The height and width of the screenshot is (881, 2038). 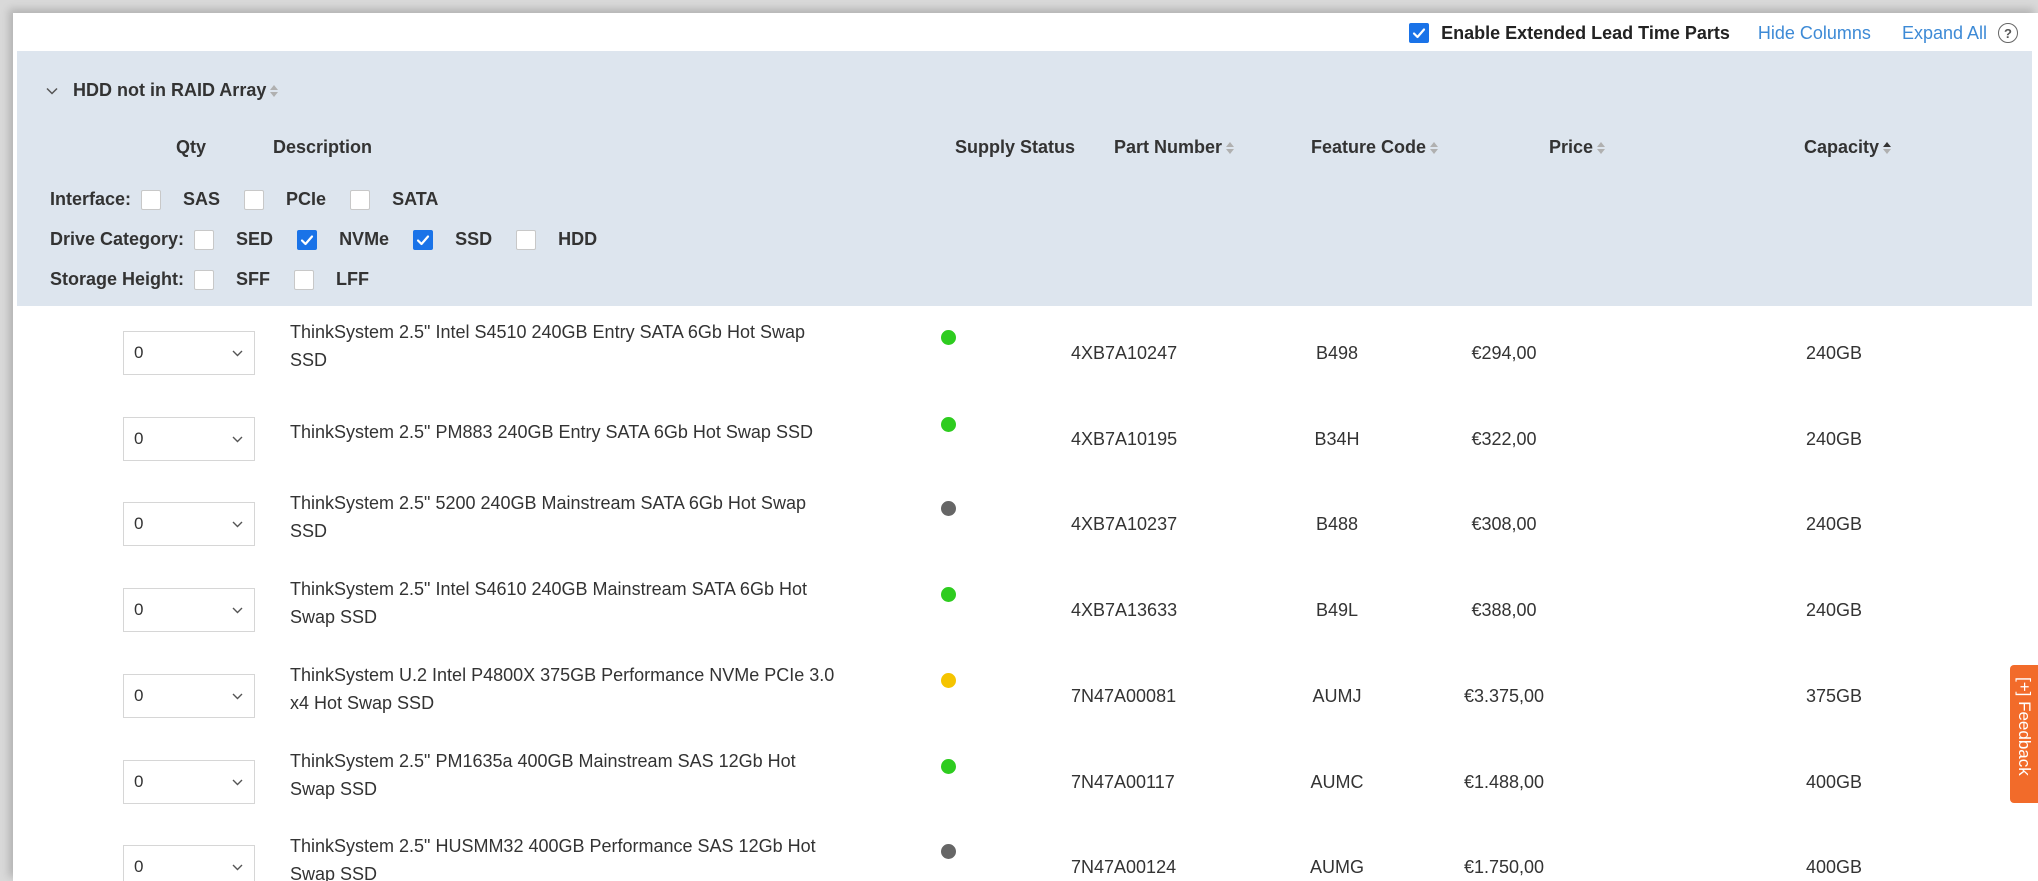 What do you see at coordinates (556, 239) in the screenshot?
I see `filter-option-hdd: HDD` at bounding box center [556, 239].